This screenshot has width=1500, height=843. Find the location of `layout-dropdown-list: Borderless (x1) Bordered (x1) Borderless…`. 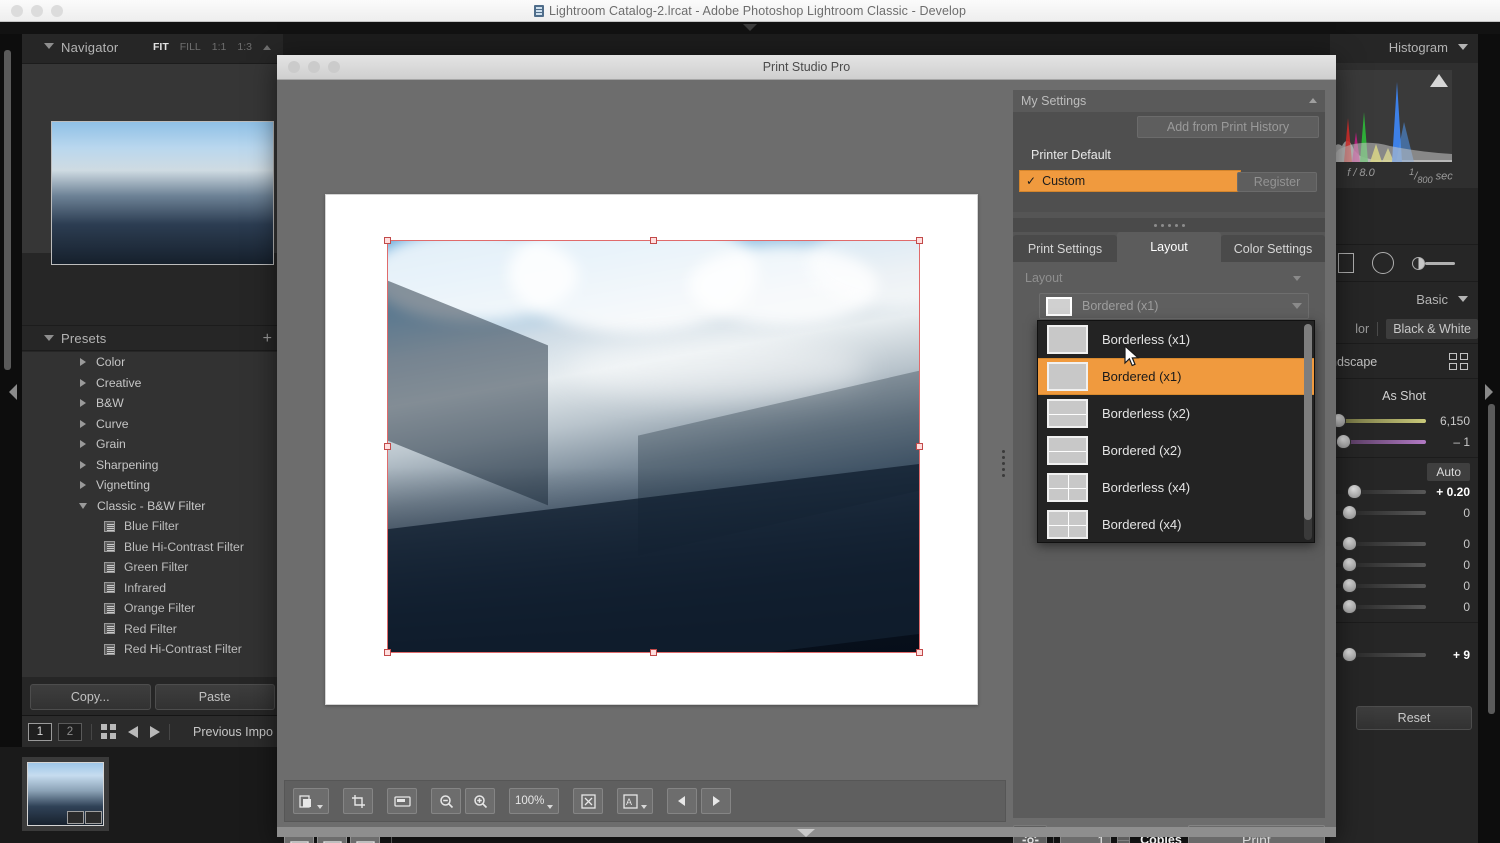

layout-dropdown-list: Borderless (x1) Bordered (x1) Borderless… is located at coordinates (1176, 431).